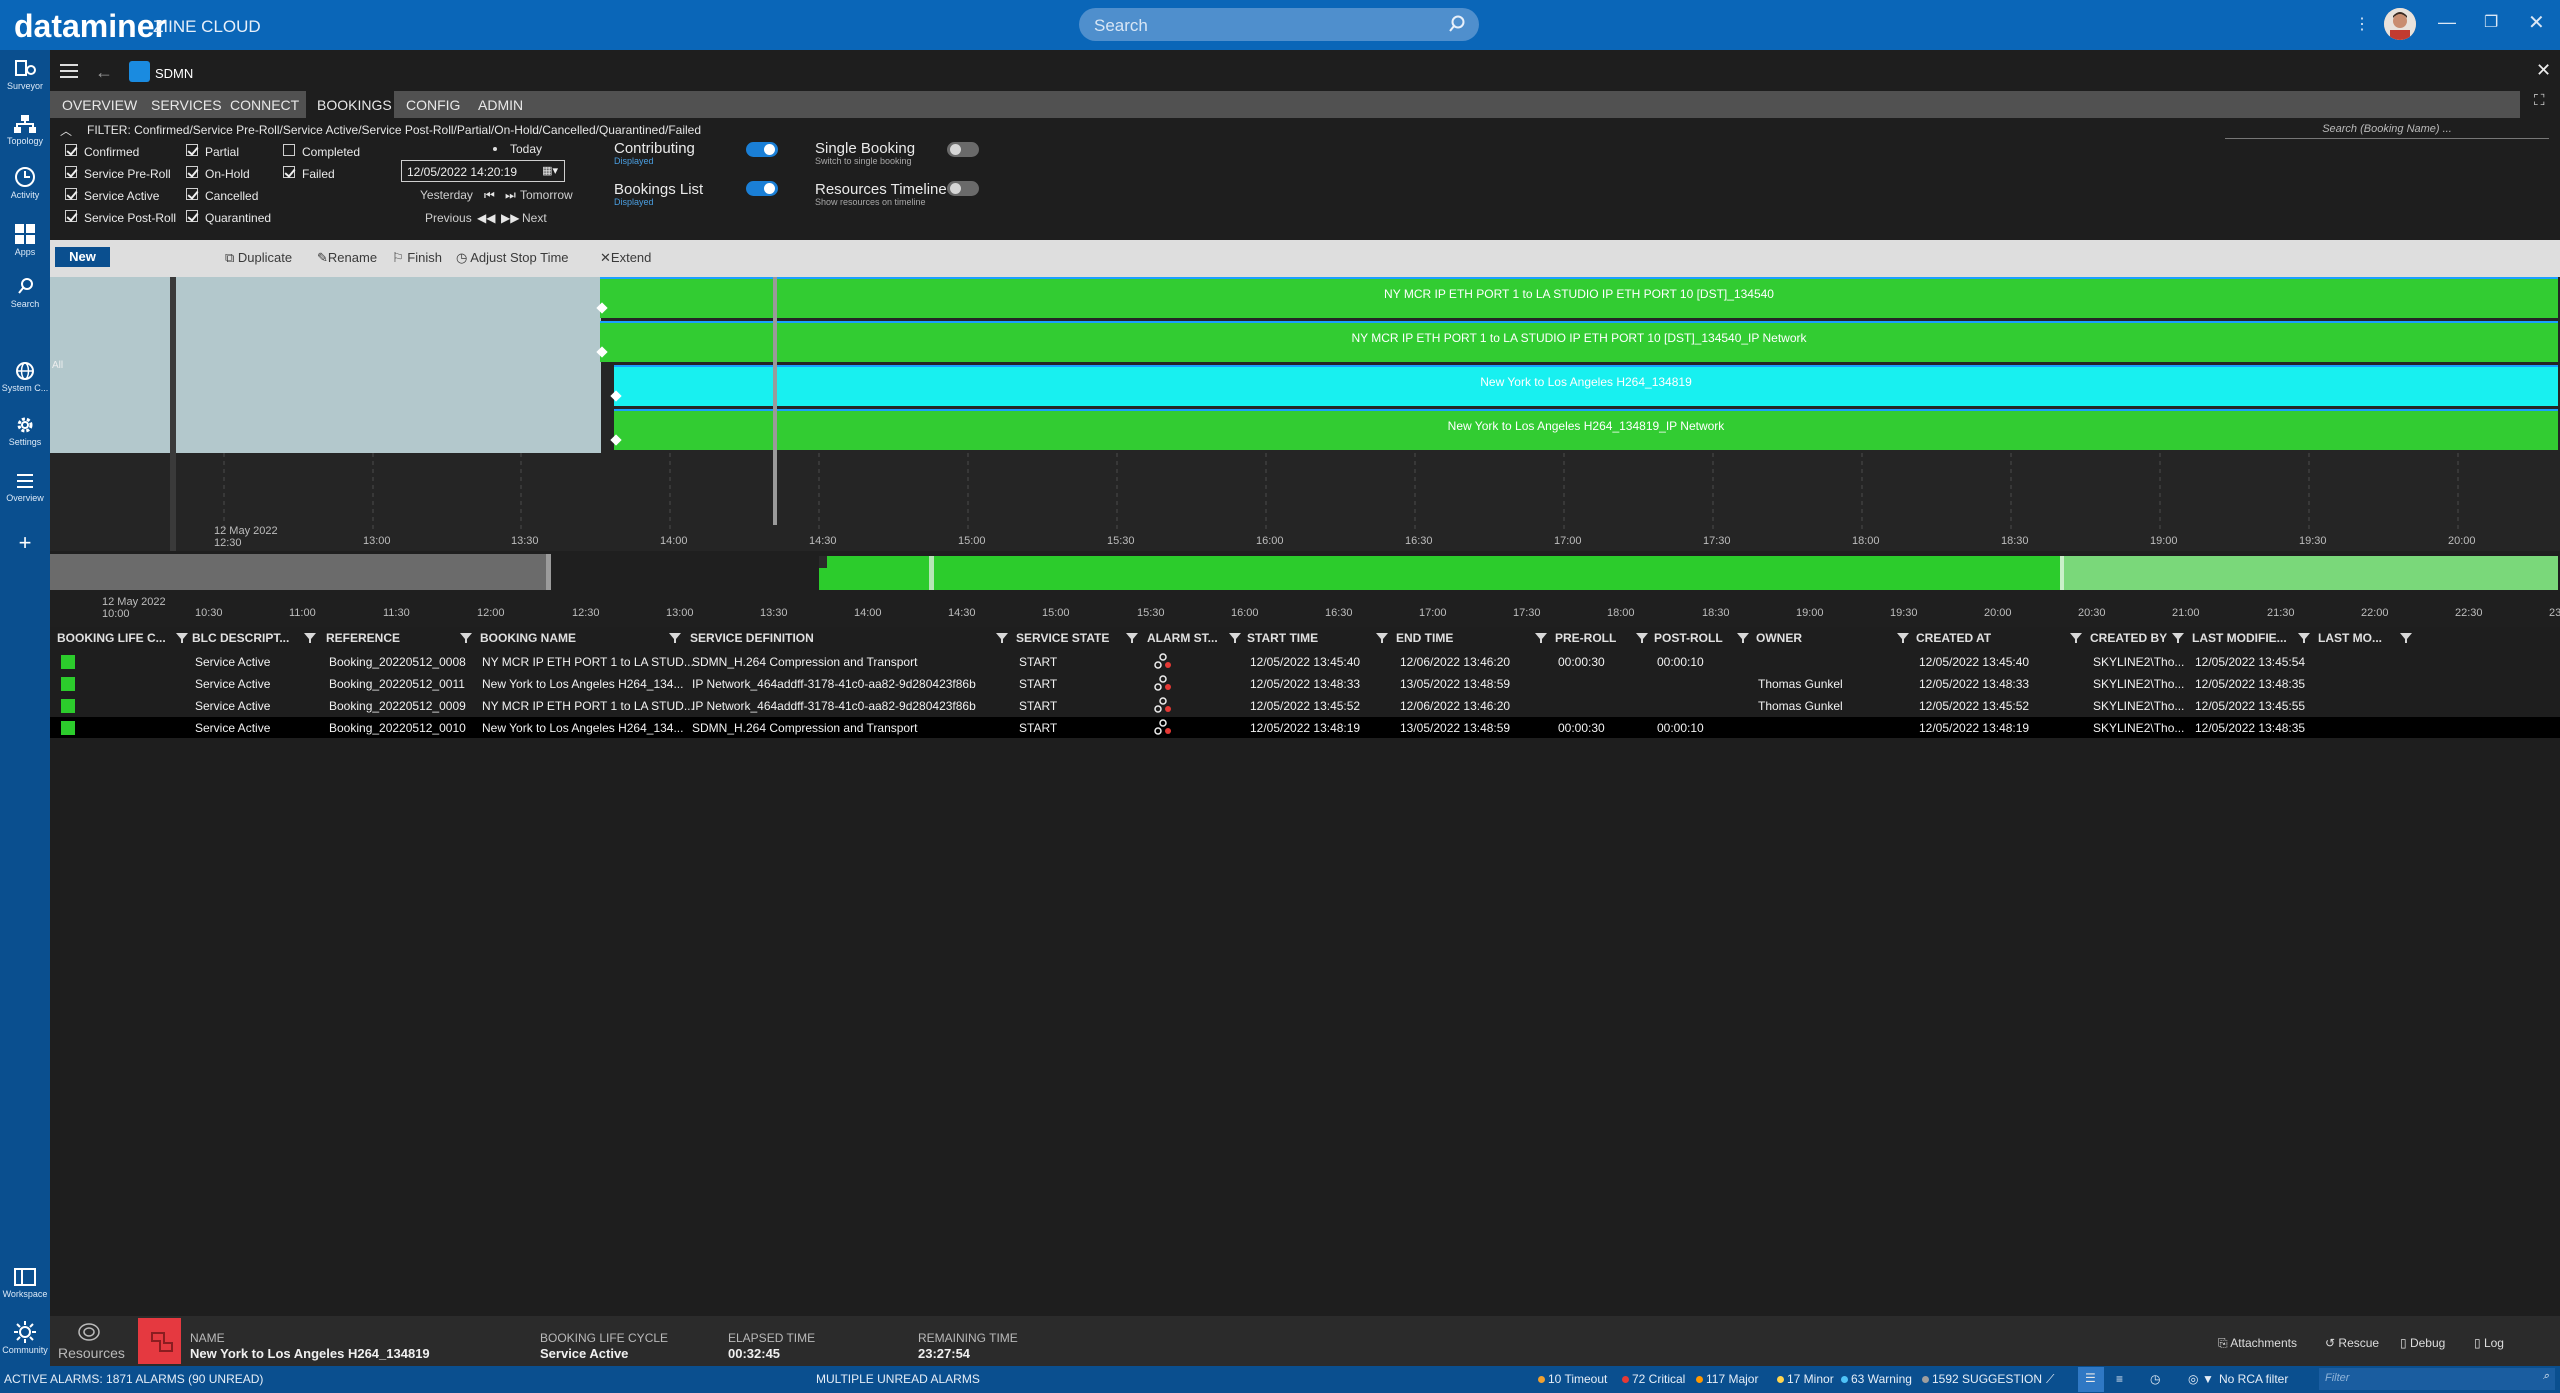  Describe the element at coordinates (528, 638) in the screenshot. I see `column-header: BOOKING NAME` at that location.